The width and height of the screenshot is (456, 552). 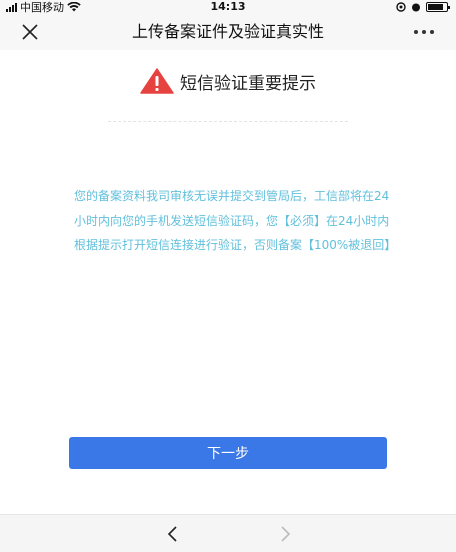 I want to click on alarm-icon, so click(x=416, y=7).